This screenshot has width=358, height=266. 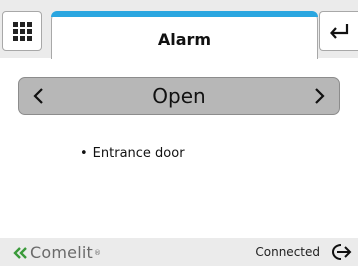 What do you see at coordinates (184, 14) in the screenshot?
I see `tab-accent-bar` at bounding box center [184, 14].